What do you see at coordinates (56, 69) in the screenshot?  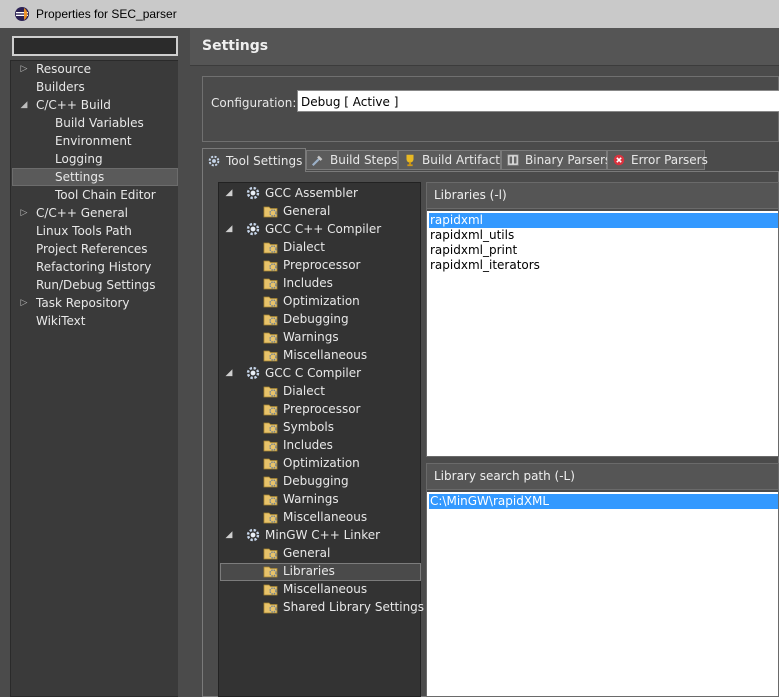 I see `nav-item: ▷ Resource` at bounding box center [56, 69].